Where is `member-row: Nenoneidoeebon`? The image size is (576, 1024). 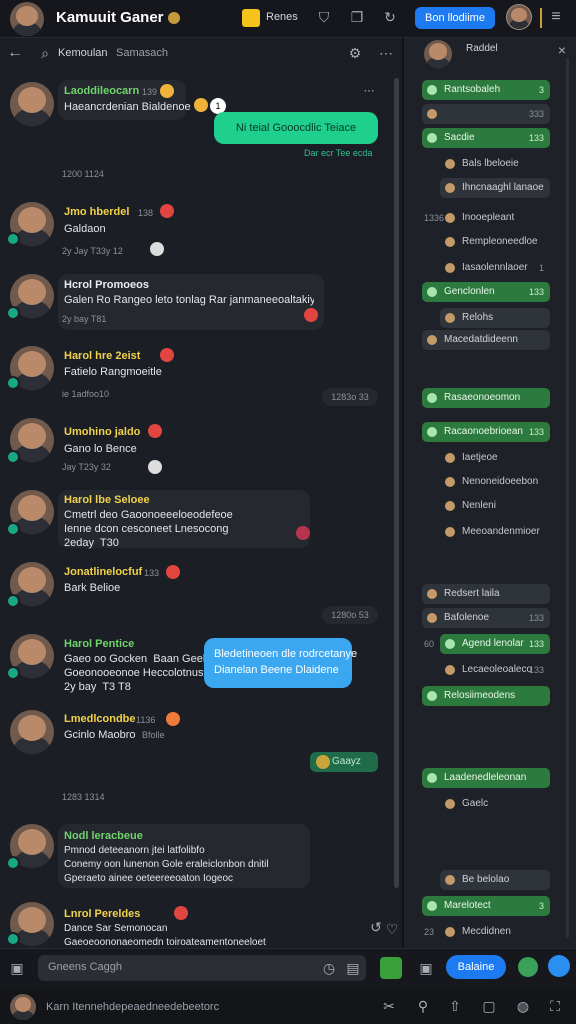 member-row: Nenoneidoeebon is located at coordinates (495, 482).